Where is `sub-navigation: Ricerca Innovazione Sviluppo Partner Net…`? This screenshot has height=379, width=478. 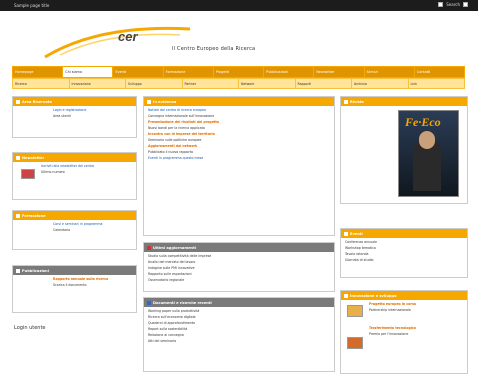 sub-navigation: Ricerca Innovazione Sviluppo Partner Net… is located at coordinates (238, 83).